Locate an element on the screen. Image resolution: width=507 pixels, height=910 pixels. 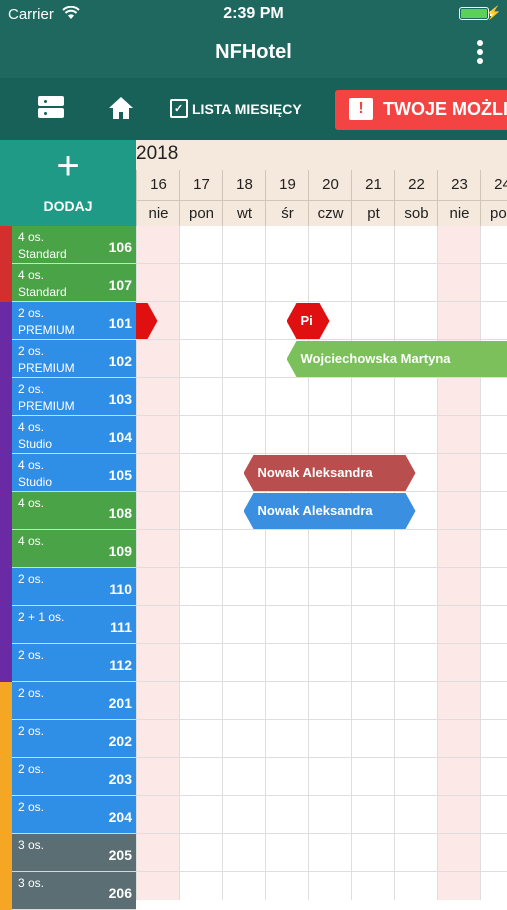
charging-icon: ⚡ is located at coordinates (494, 13).